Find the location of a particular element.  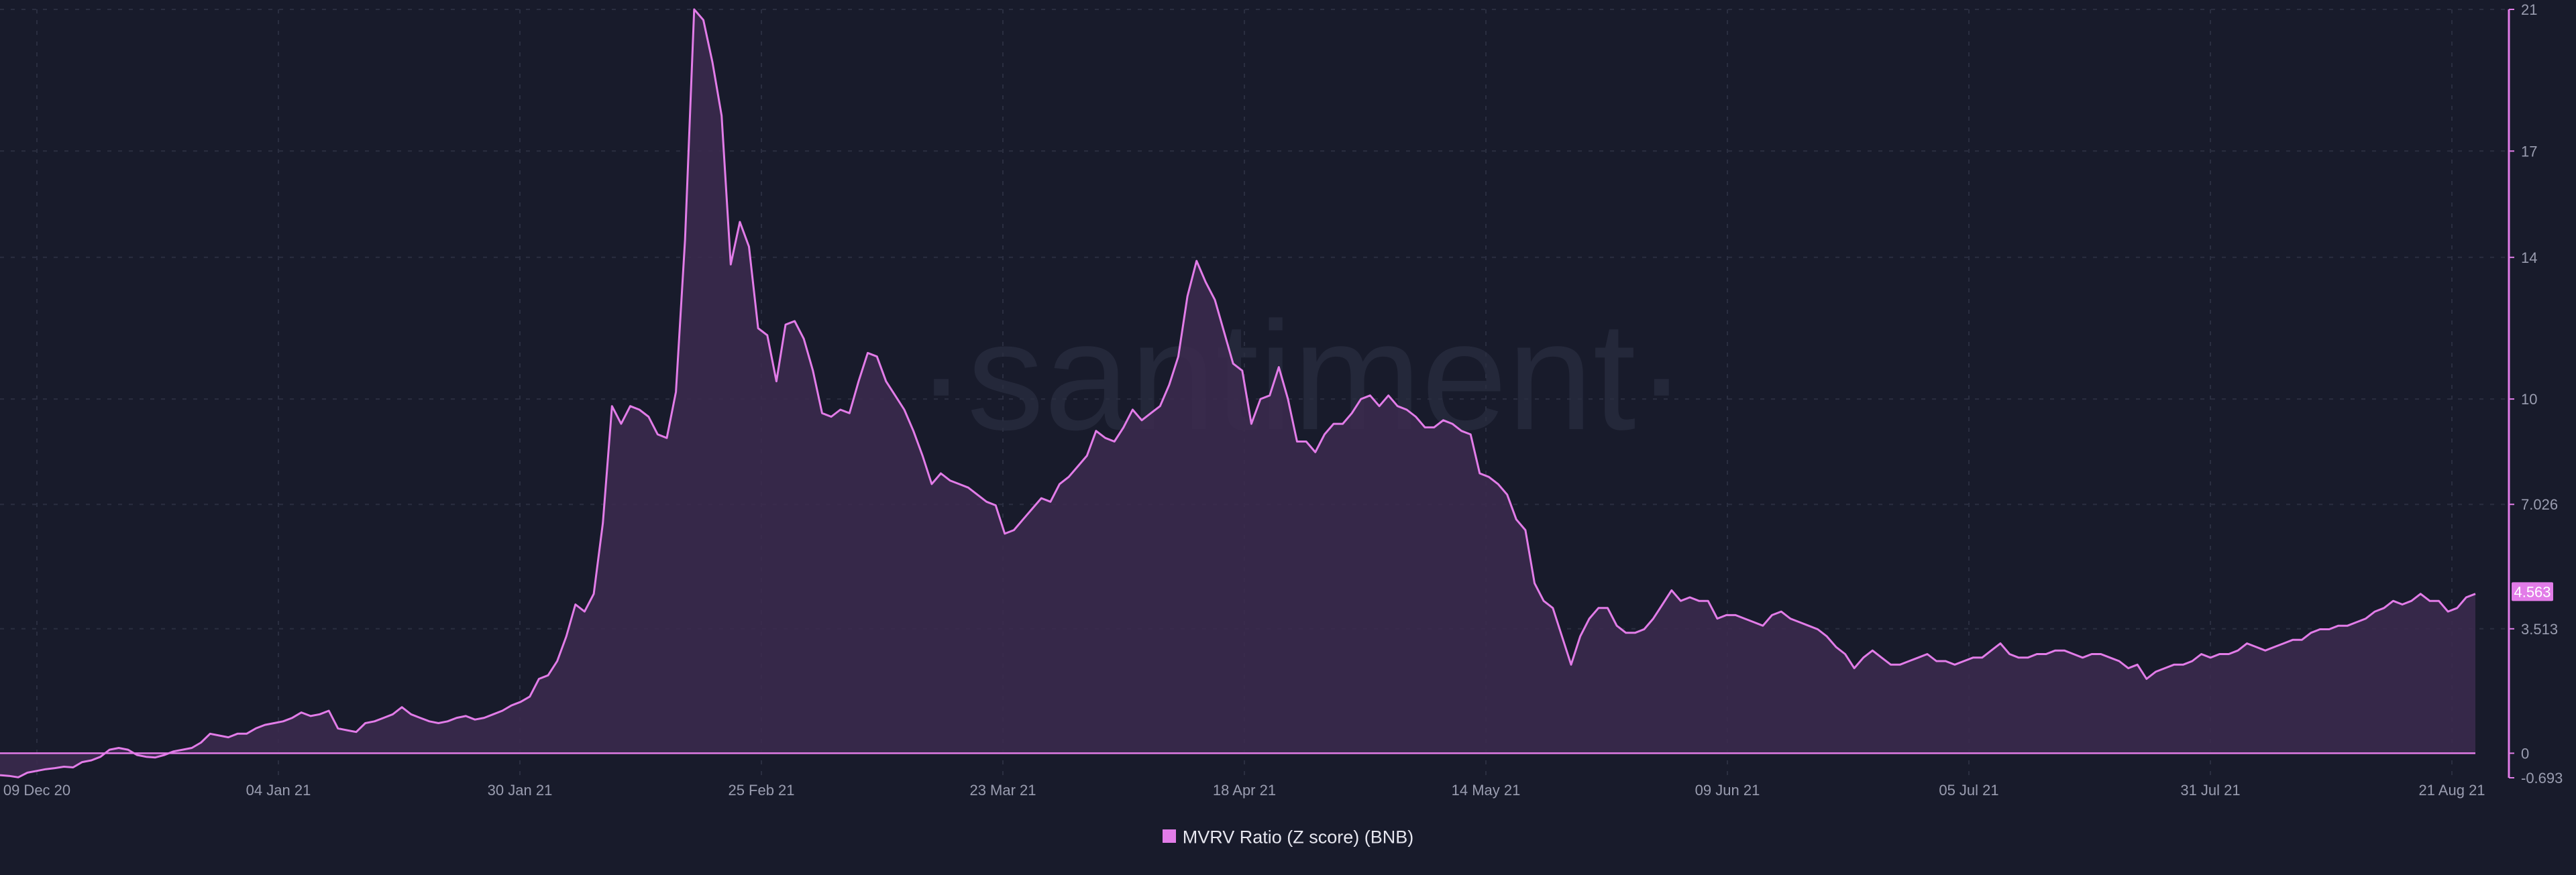

x-tick-label: 21 Aug 21 is located at coordinates (2451, 790).